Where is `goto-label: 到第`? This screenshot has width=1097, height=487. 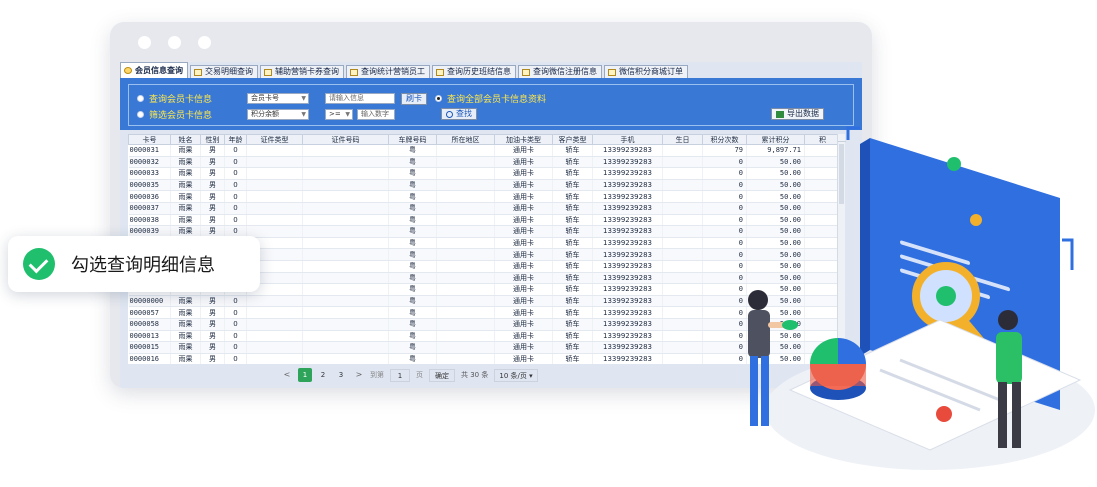
goto-label: 到第 is located at coordinates (377, 375).